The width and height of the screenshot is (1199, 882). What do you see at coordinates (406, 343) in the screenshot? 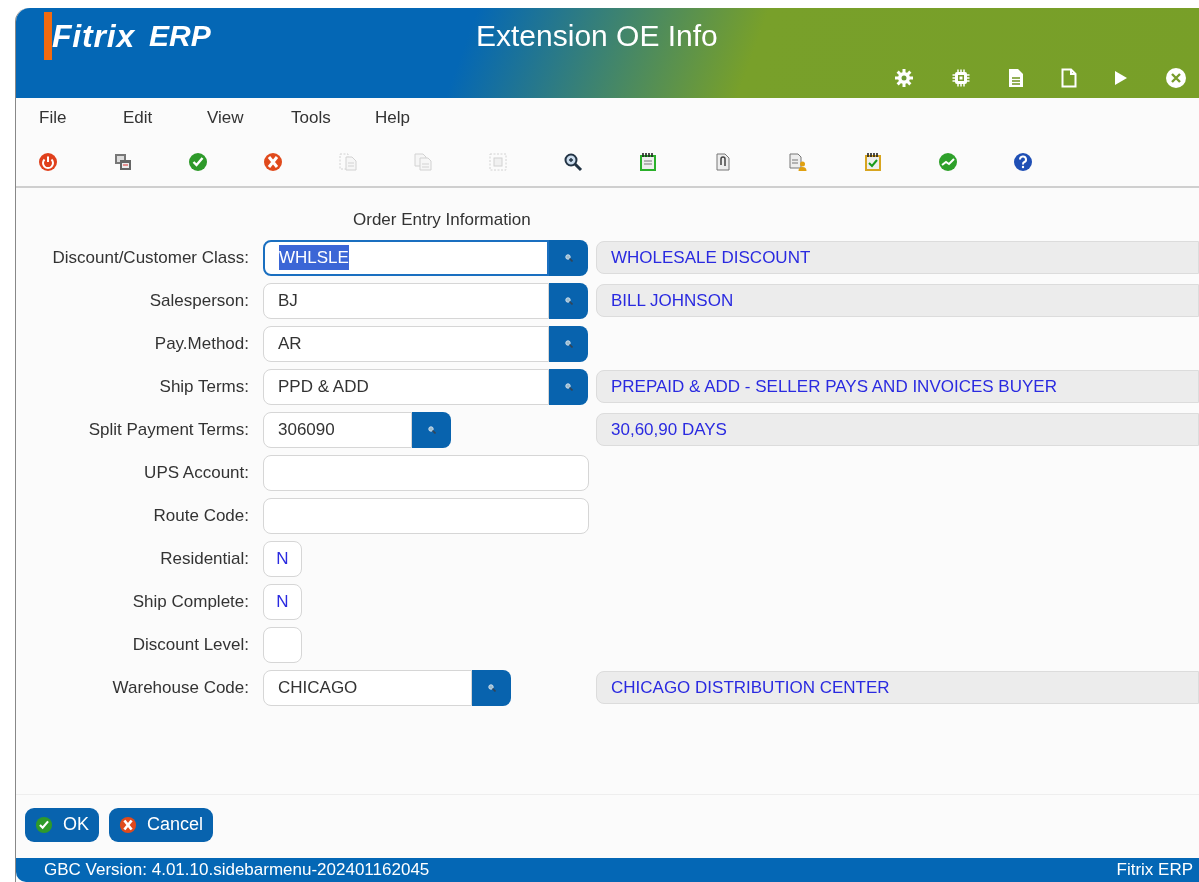
I see `input-field: AR` at bounding box center [406, 343].